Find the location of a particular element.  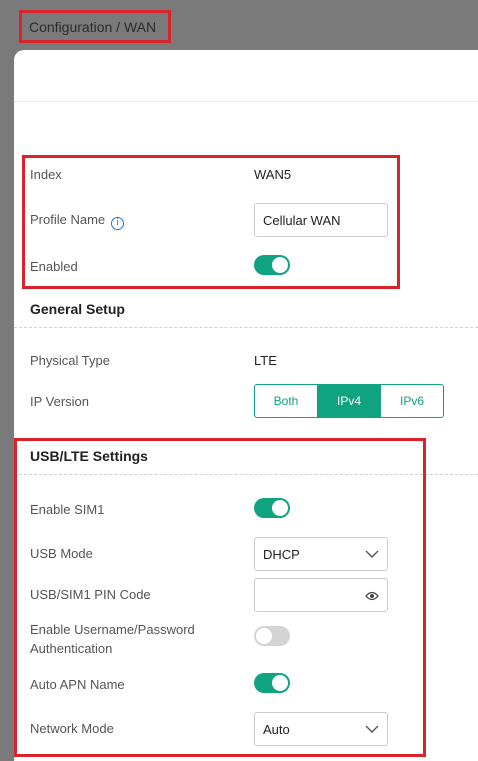

ip-version-ipv6-button: IPv6 is located at coordinates (412, 401).